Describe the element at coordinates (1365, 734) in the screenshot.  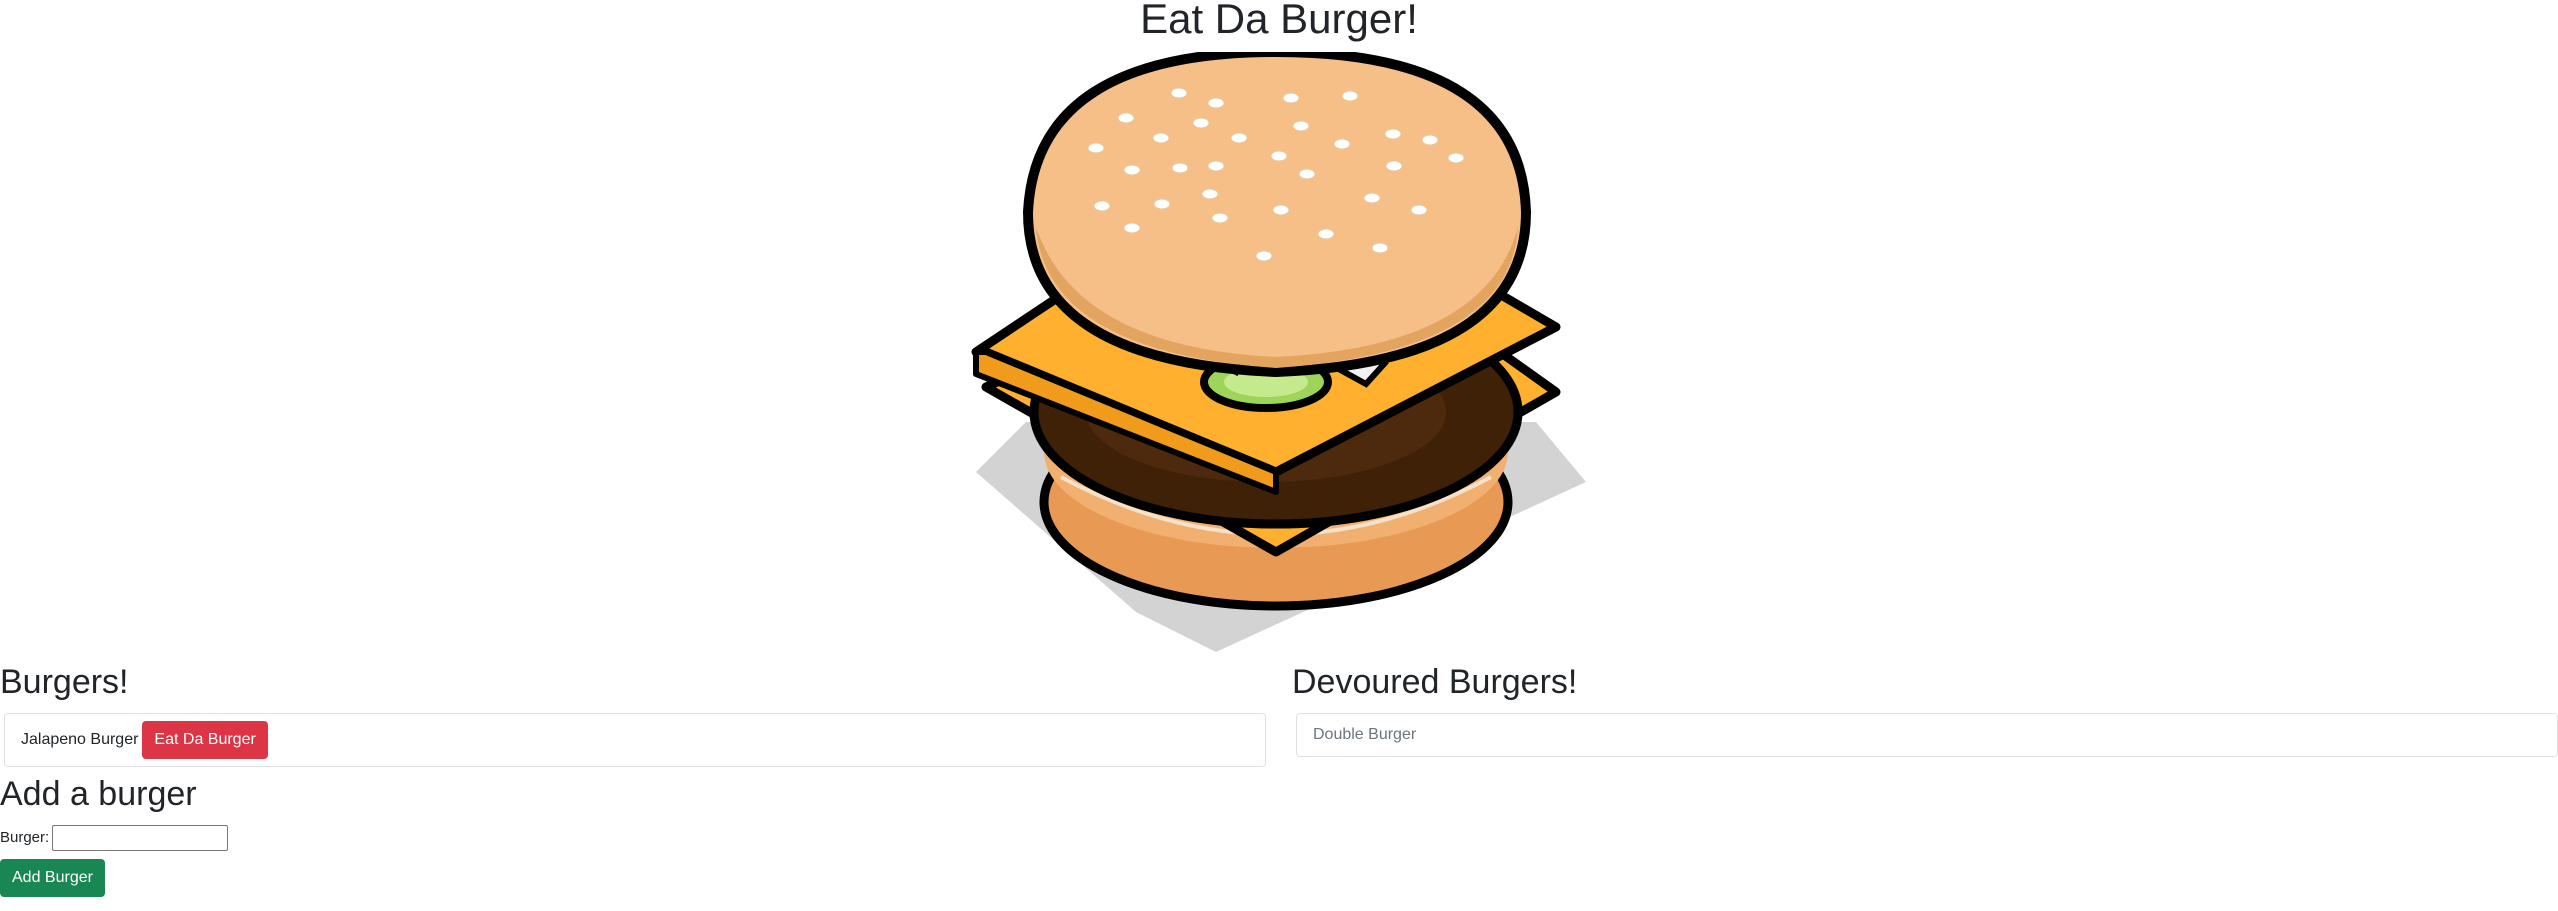
I see `devoured-burger-name: Double Burger` at that location.